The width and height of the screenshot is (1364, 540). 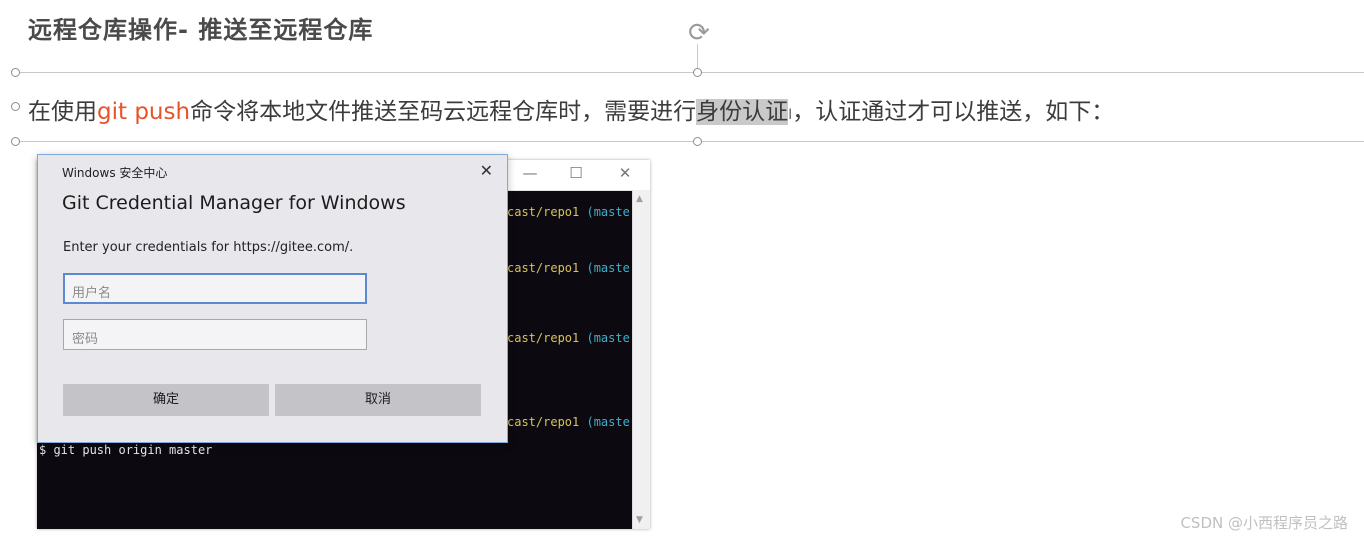 What do you see at coordinates (215, 288) in the screenshot?
I see `username-input: 用户名` at bounding box center [215, 288].